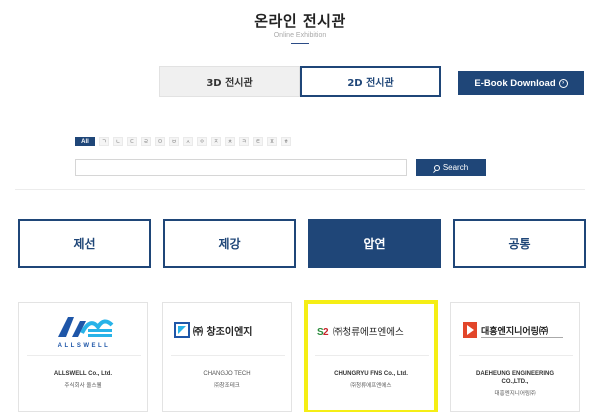  I want to click on filter-tieut: ㅌ, so click(258, 141).